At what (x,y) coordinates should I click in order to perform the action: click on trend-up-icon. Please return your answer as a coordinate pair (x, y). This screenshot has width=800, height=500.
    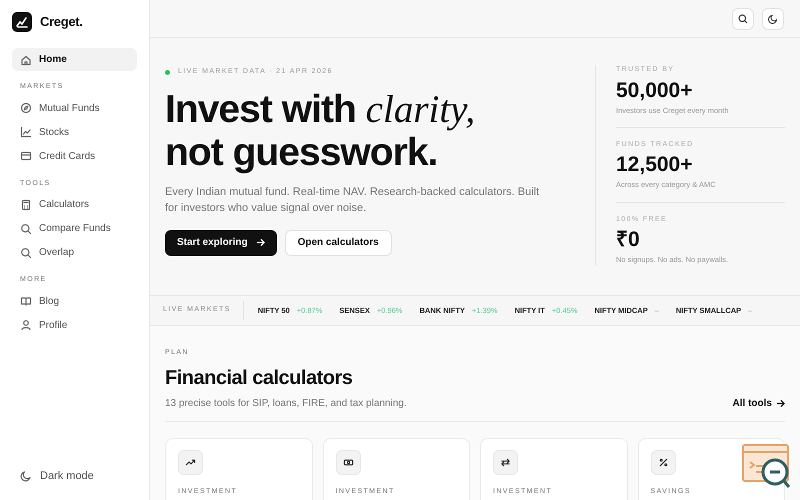
    Looking at the image, I should click on (190, 462).